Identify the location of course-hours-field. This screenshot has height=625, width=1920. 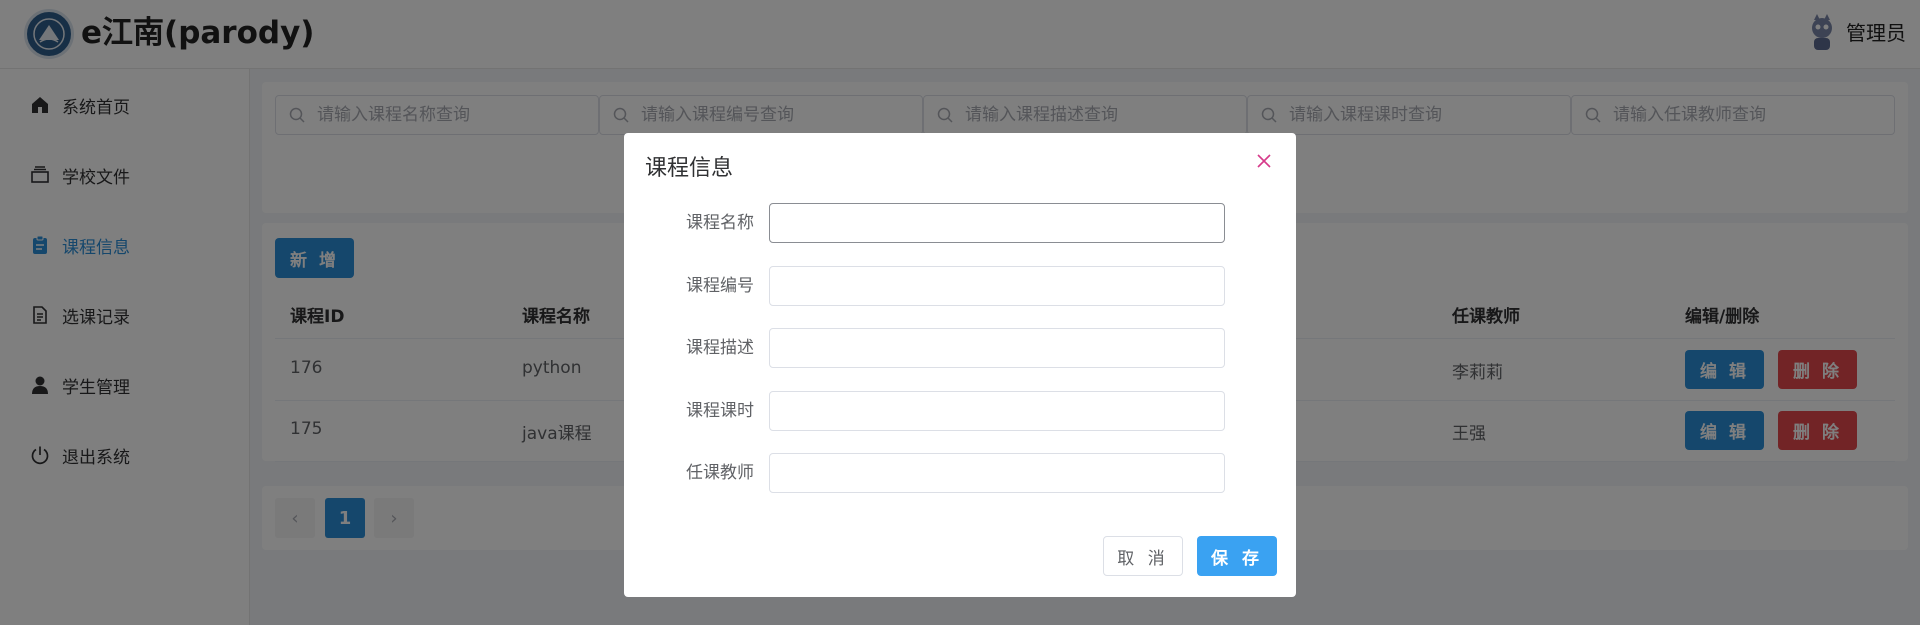
(997, 411).